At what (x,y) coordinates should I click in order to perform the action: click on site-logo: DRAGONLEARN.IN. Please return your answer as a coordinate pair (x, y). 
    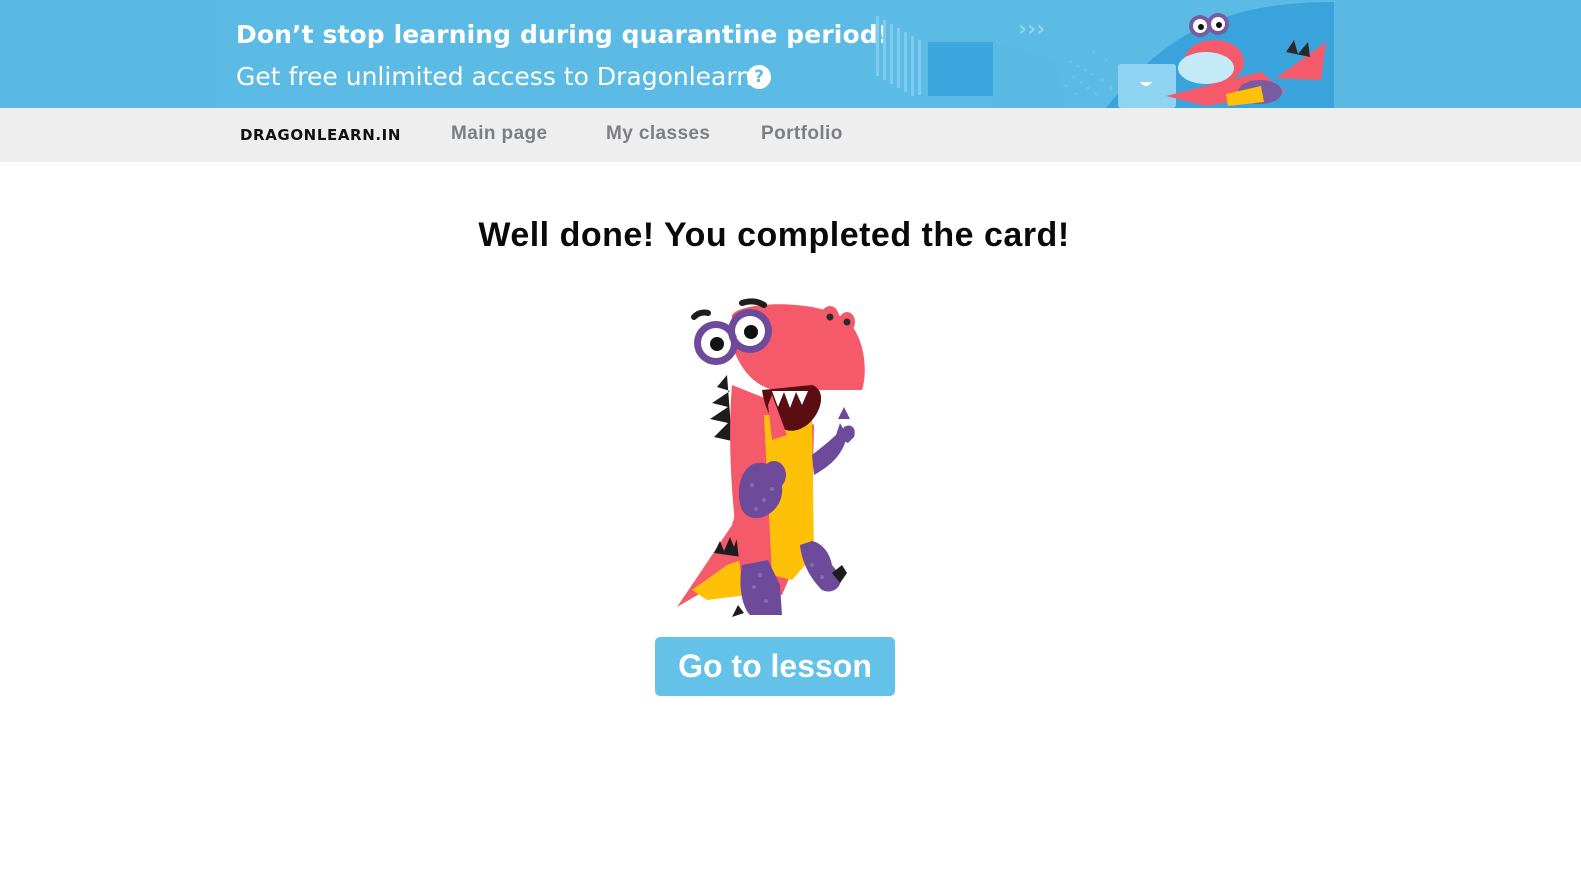
    Looking at the image, I should click on (320, 135).